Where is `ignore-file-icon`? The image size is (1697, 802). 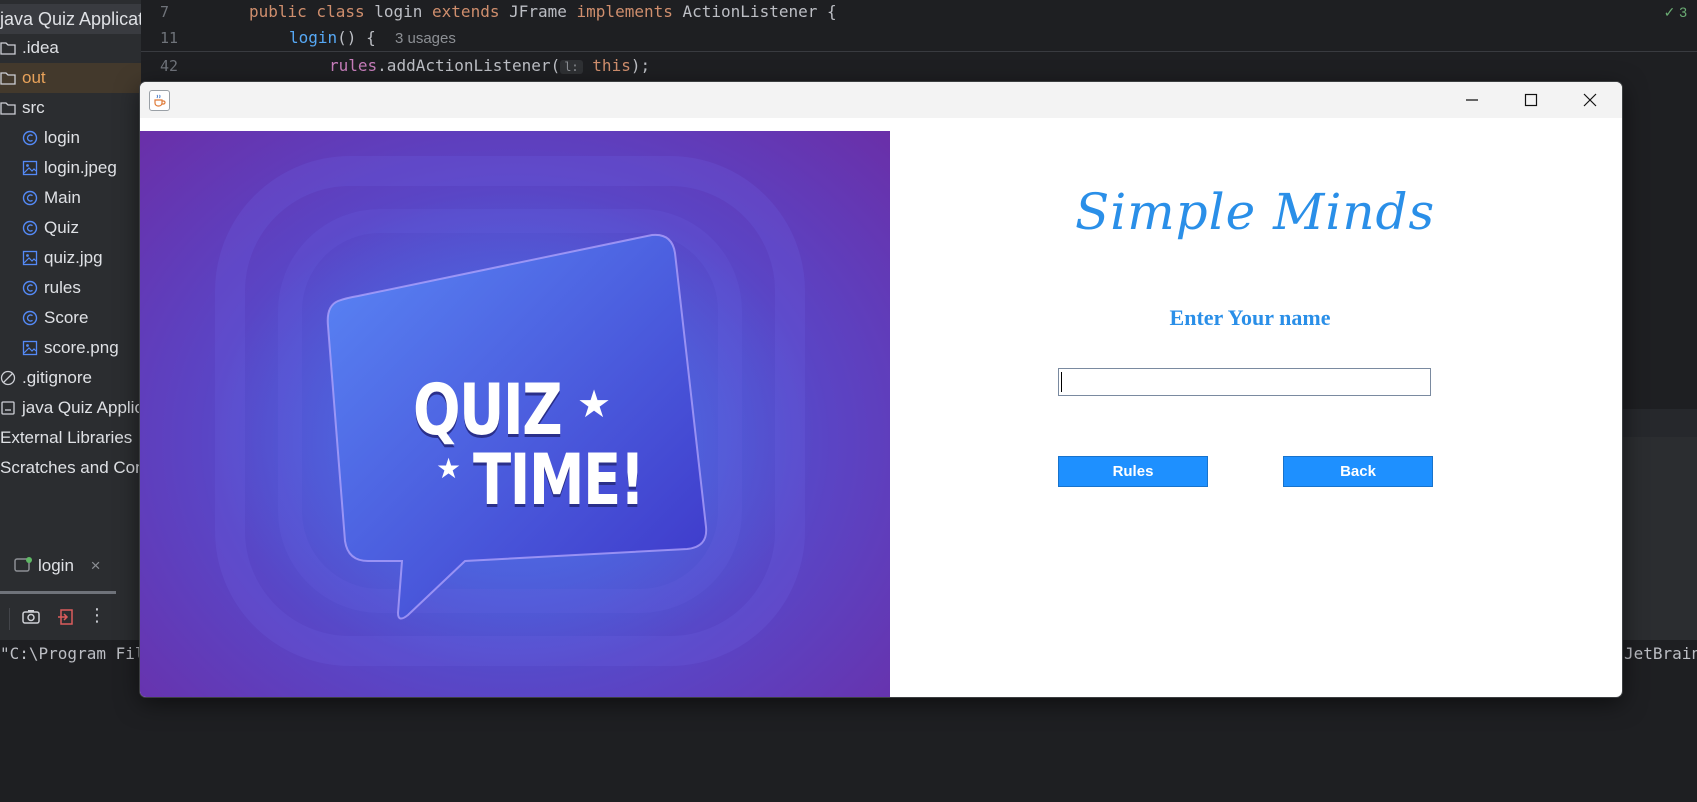
ignore-file-icon is located at coordinates (8, 376).